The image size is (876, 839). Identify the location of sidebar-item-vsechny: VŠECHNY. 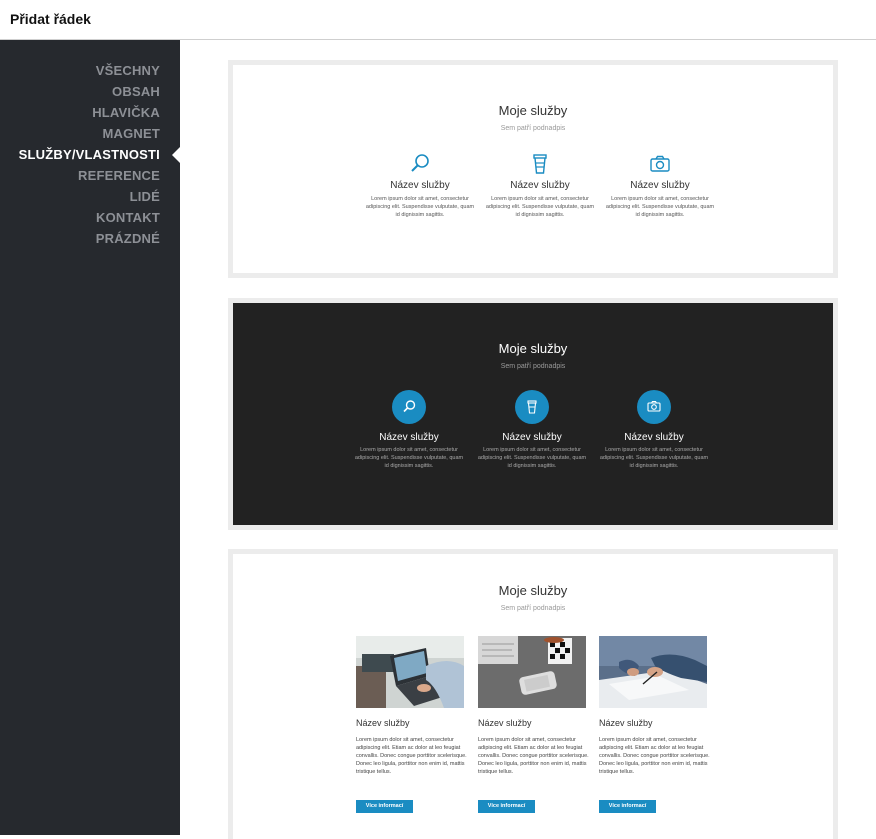
(128, 70).